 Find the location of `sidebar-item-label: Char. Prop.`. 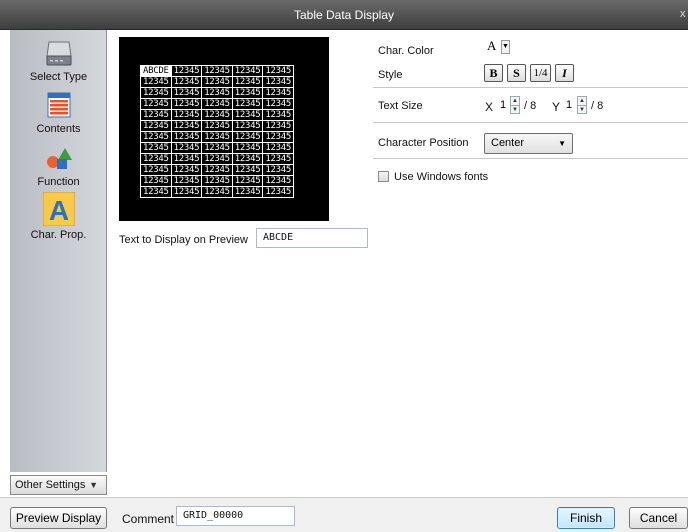

sidebar-item-label: Char. Prop. is located at coordinates (58, 235).